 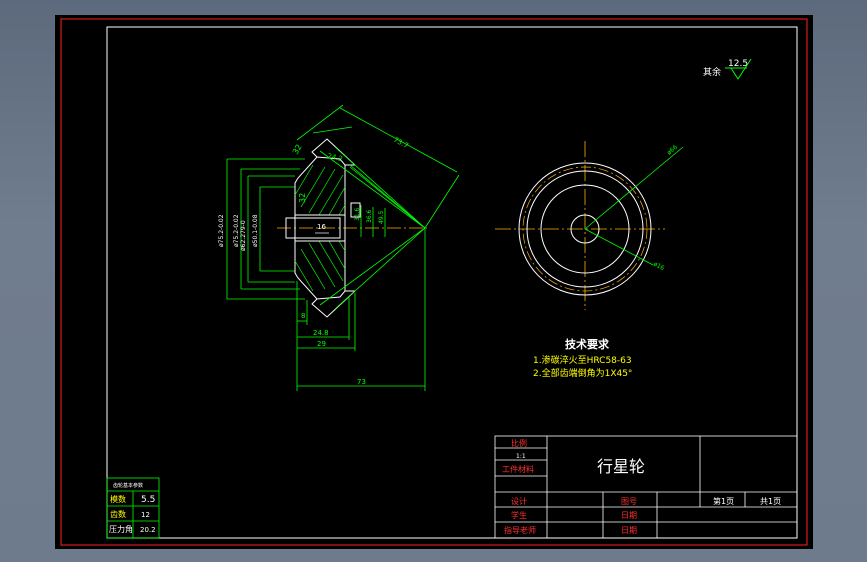 What do you see at coordinates (381, 217) in the screenshot?
I see `dim-r3: 49.5` at bounding box center [381, 217].